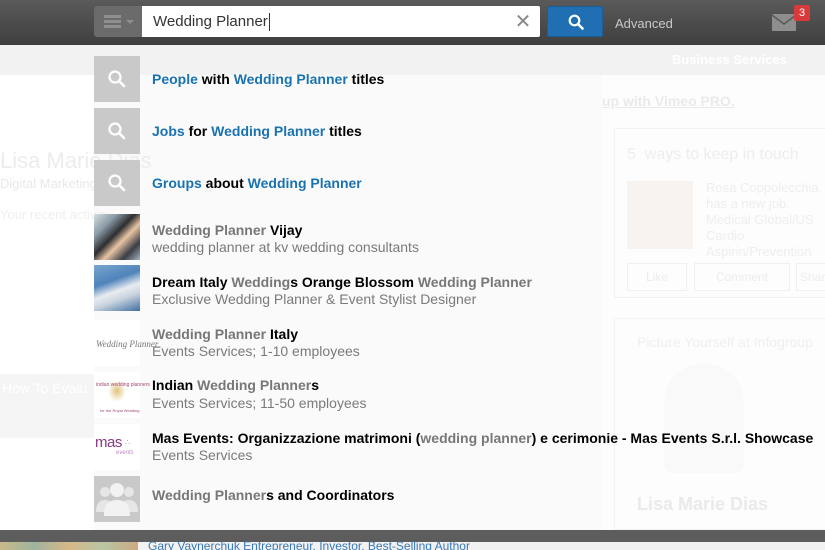  I want to click on company-logo-subtext: for the Royal Wedding, so click(120, 410).